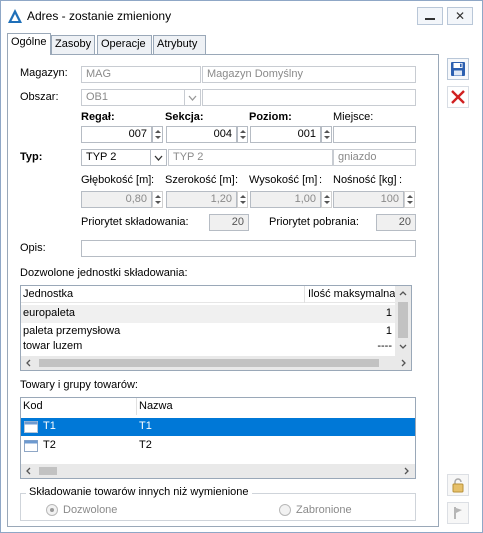 This screenshot has height=533, width=483. What do you see at coordinates (242, 134) in the screenshot?
I see `sekcja-spinner` at bounding box center [242, 134].